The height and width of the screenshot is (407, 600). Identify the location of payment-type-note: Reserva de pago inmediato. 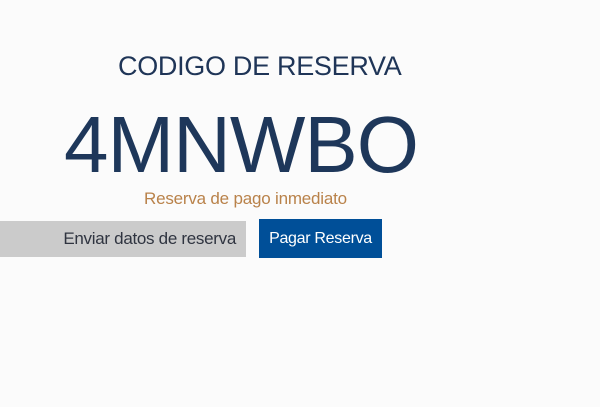
(245, 198).